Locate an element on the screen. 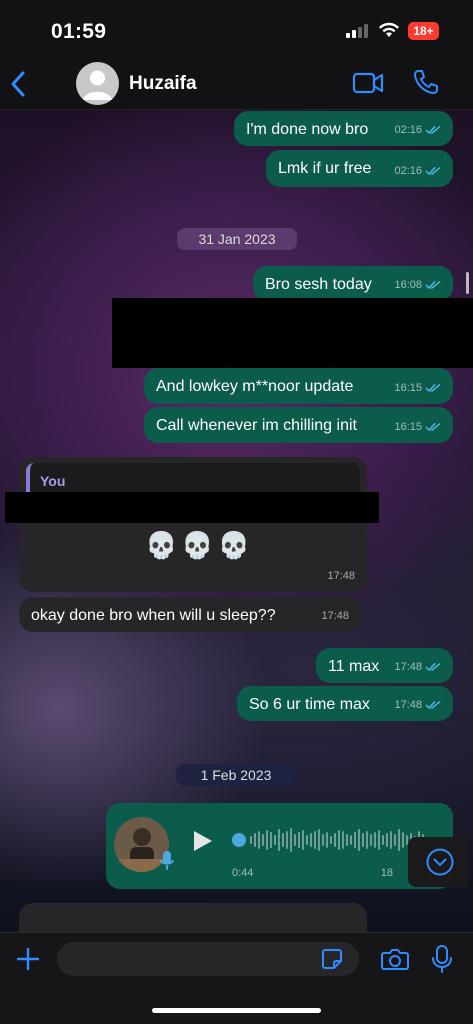 This screenshot has height=1024, width=473. message-time: 18 is located at coordinates (386, 873).